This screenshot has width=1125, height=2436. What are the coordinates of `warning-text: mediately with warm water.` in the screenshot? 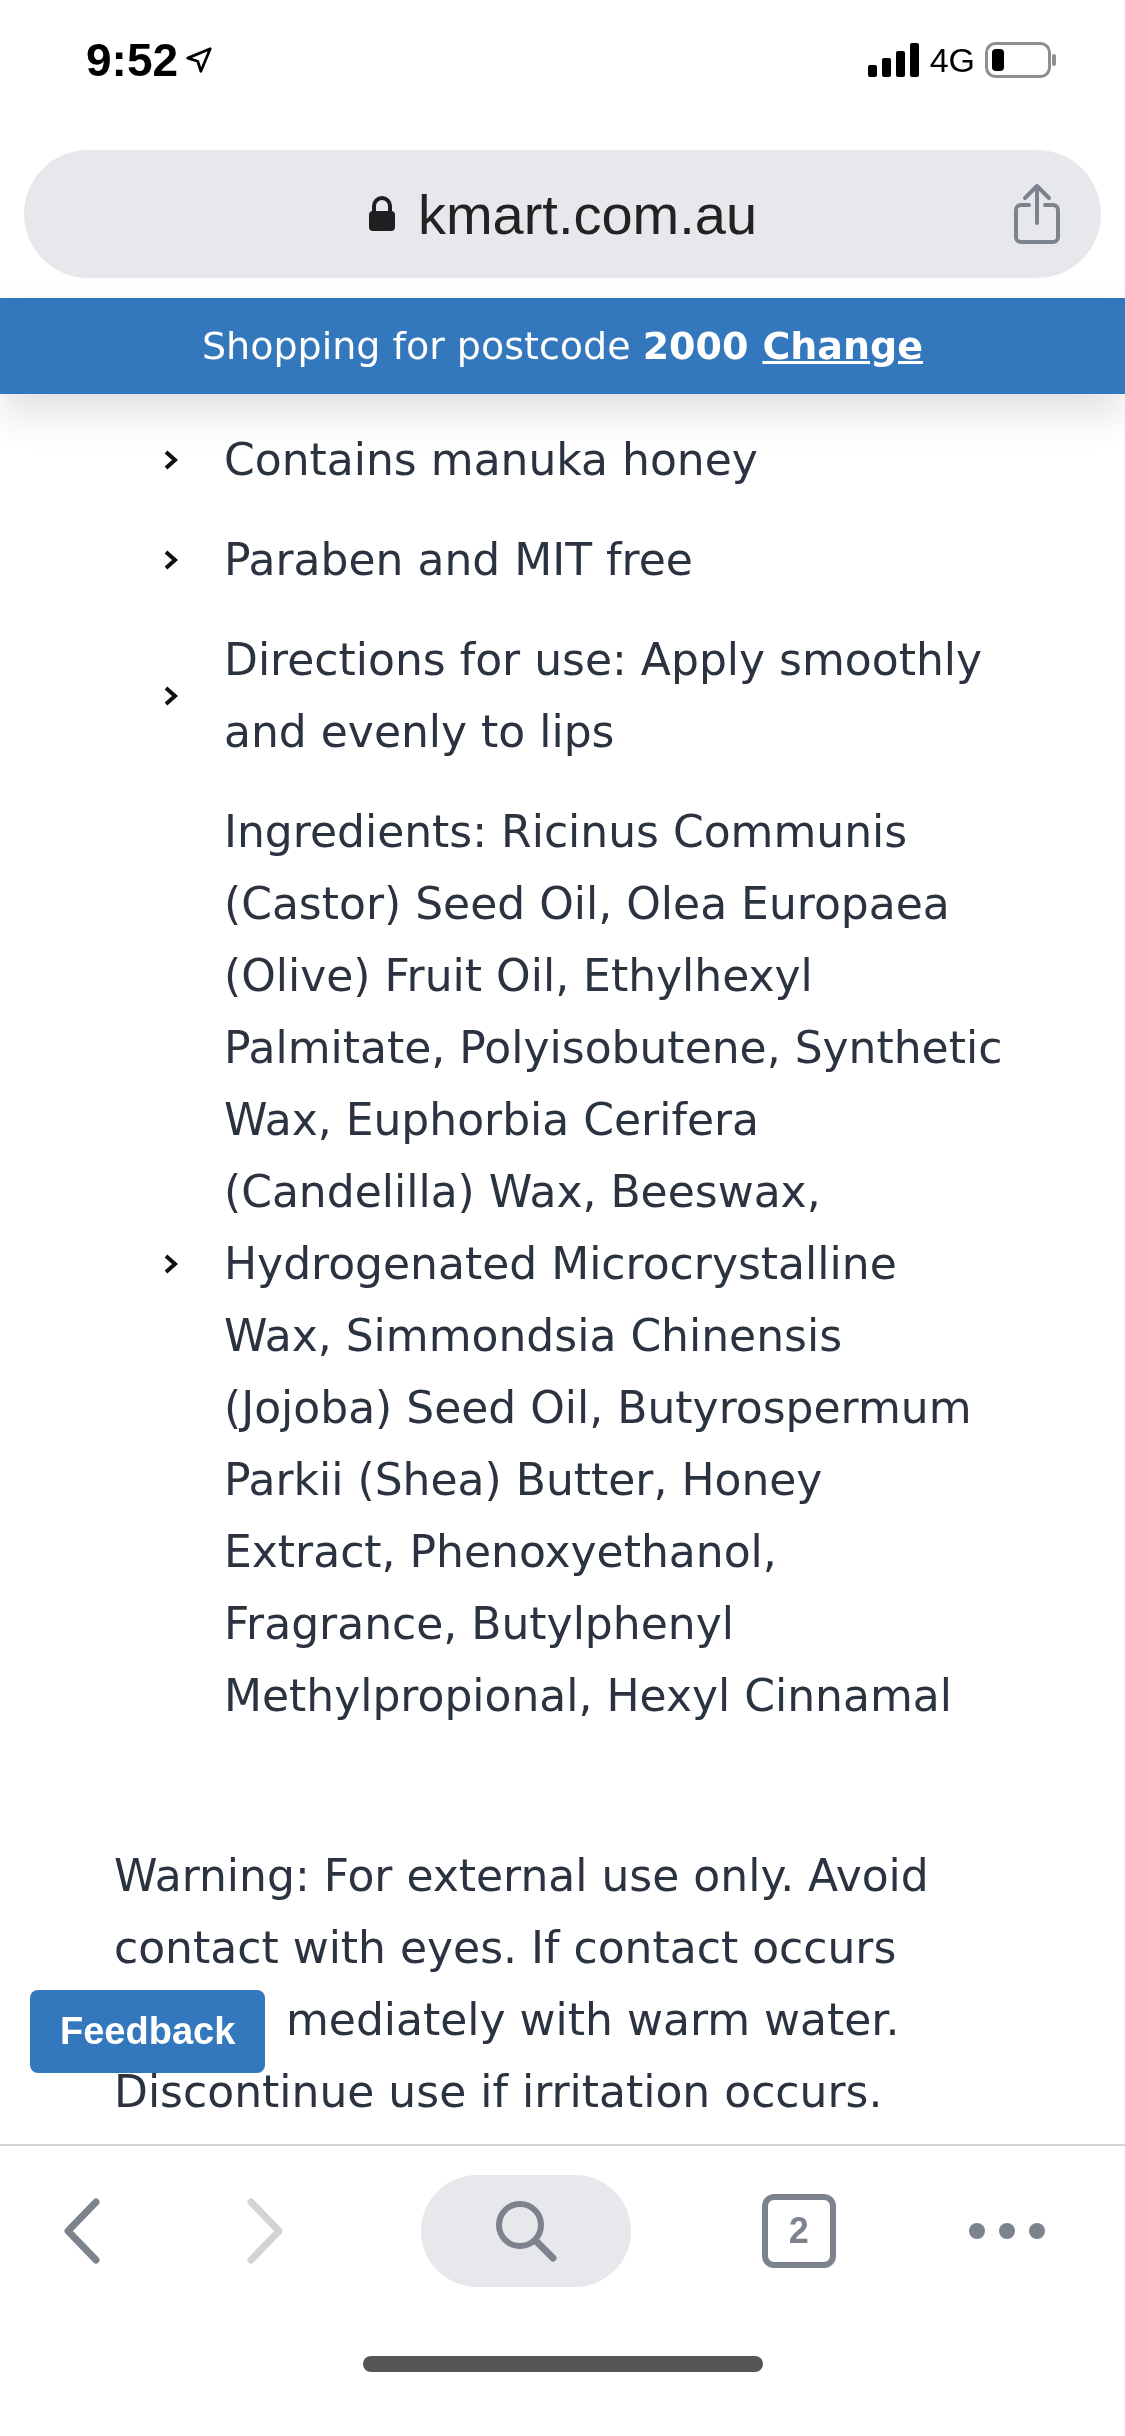 It's located at (593, 2020).